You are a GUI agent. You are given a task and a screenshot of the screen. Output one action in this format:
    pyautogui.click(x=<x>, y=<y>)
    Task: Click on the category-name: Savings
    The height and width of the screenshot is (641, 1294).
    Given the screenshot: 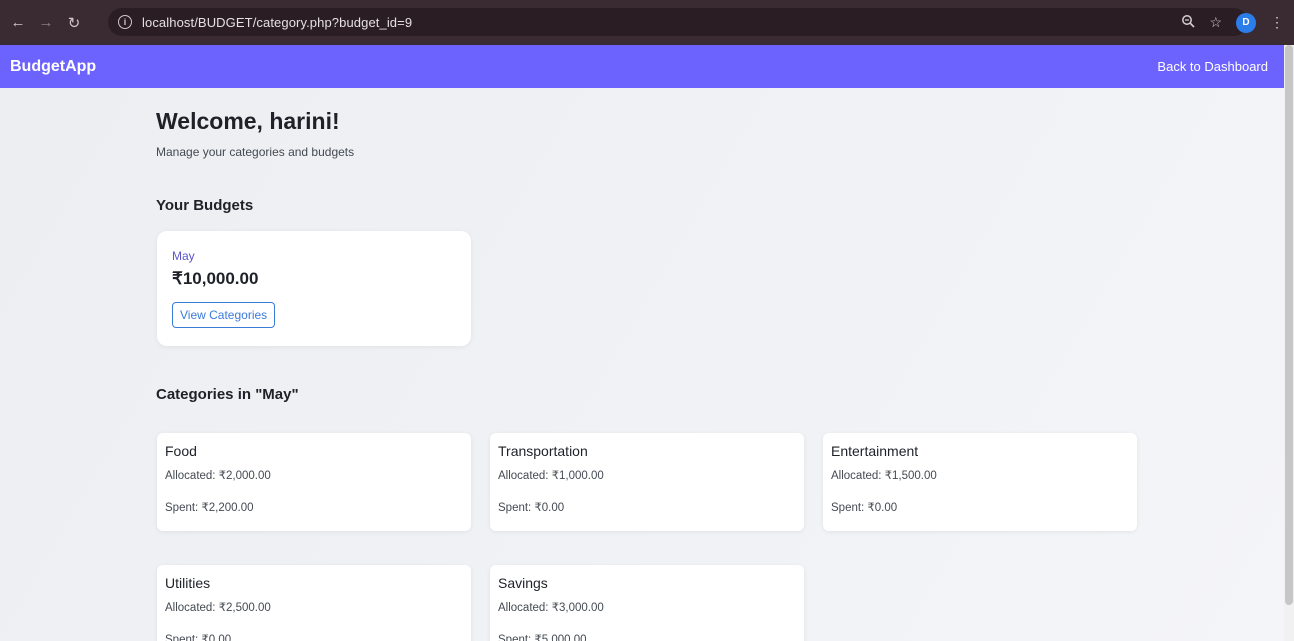 What is the action you would take?
    pyautogui.click(x=523, y=583)
    